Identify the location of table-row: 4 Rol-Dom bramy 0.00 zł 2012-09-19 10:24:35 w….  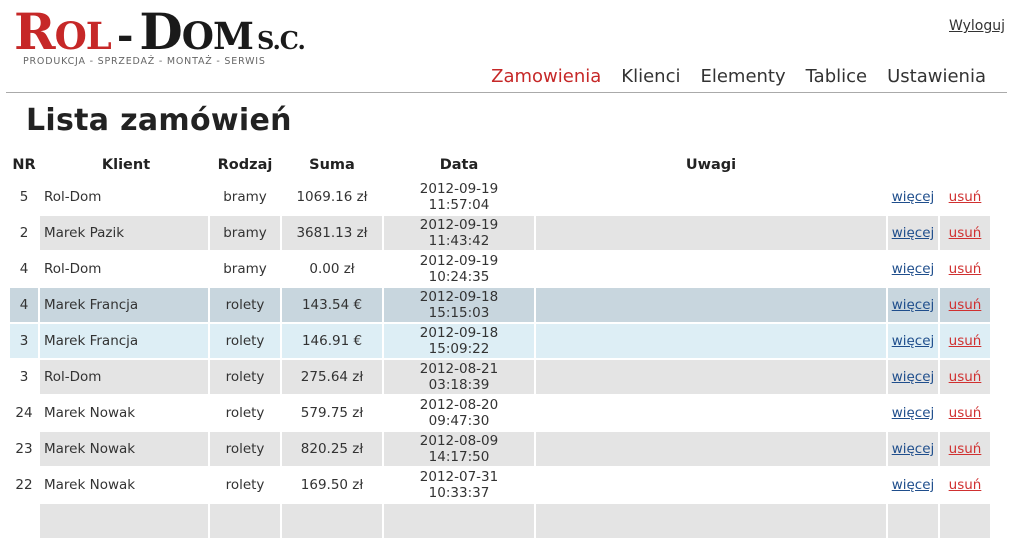
(500, 269).